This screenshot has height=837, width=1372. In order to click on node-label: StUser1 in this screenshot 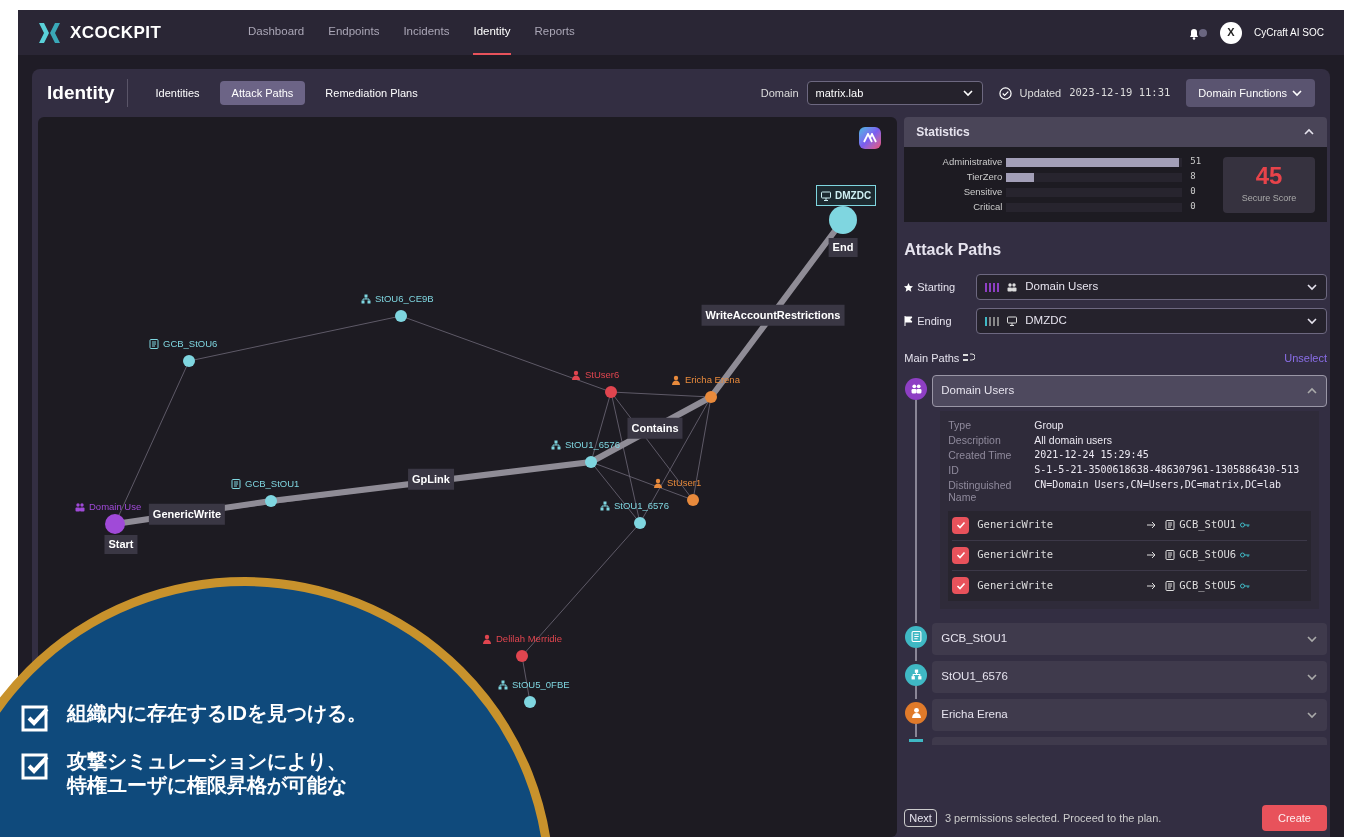, I will do `click(677, 483)`.